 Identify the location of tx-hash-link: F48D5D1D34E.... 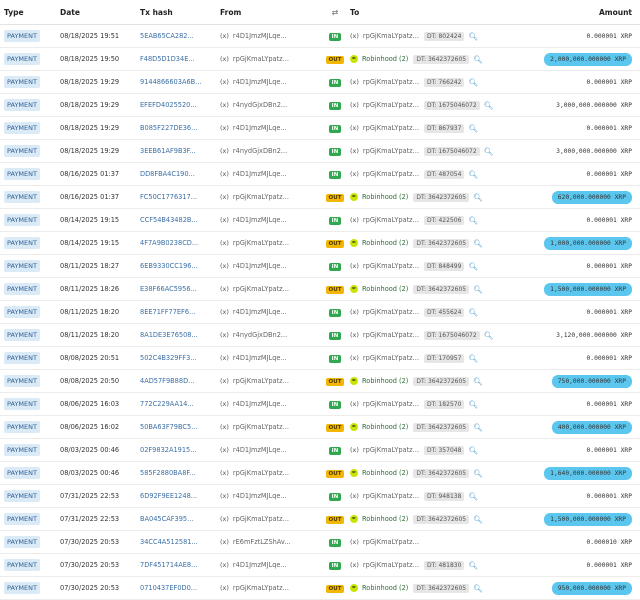
(167, 59).